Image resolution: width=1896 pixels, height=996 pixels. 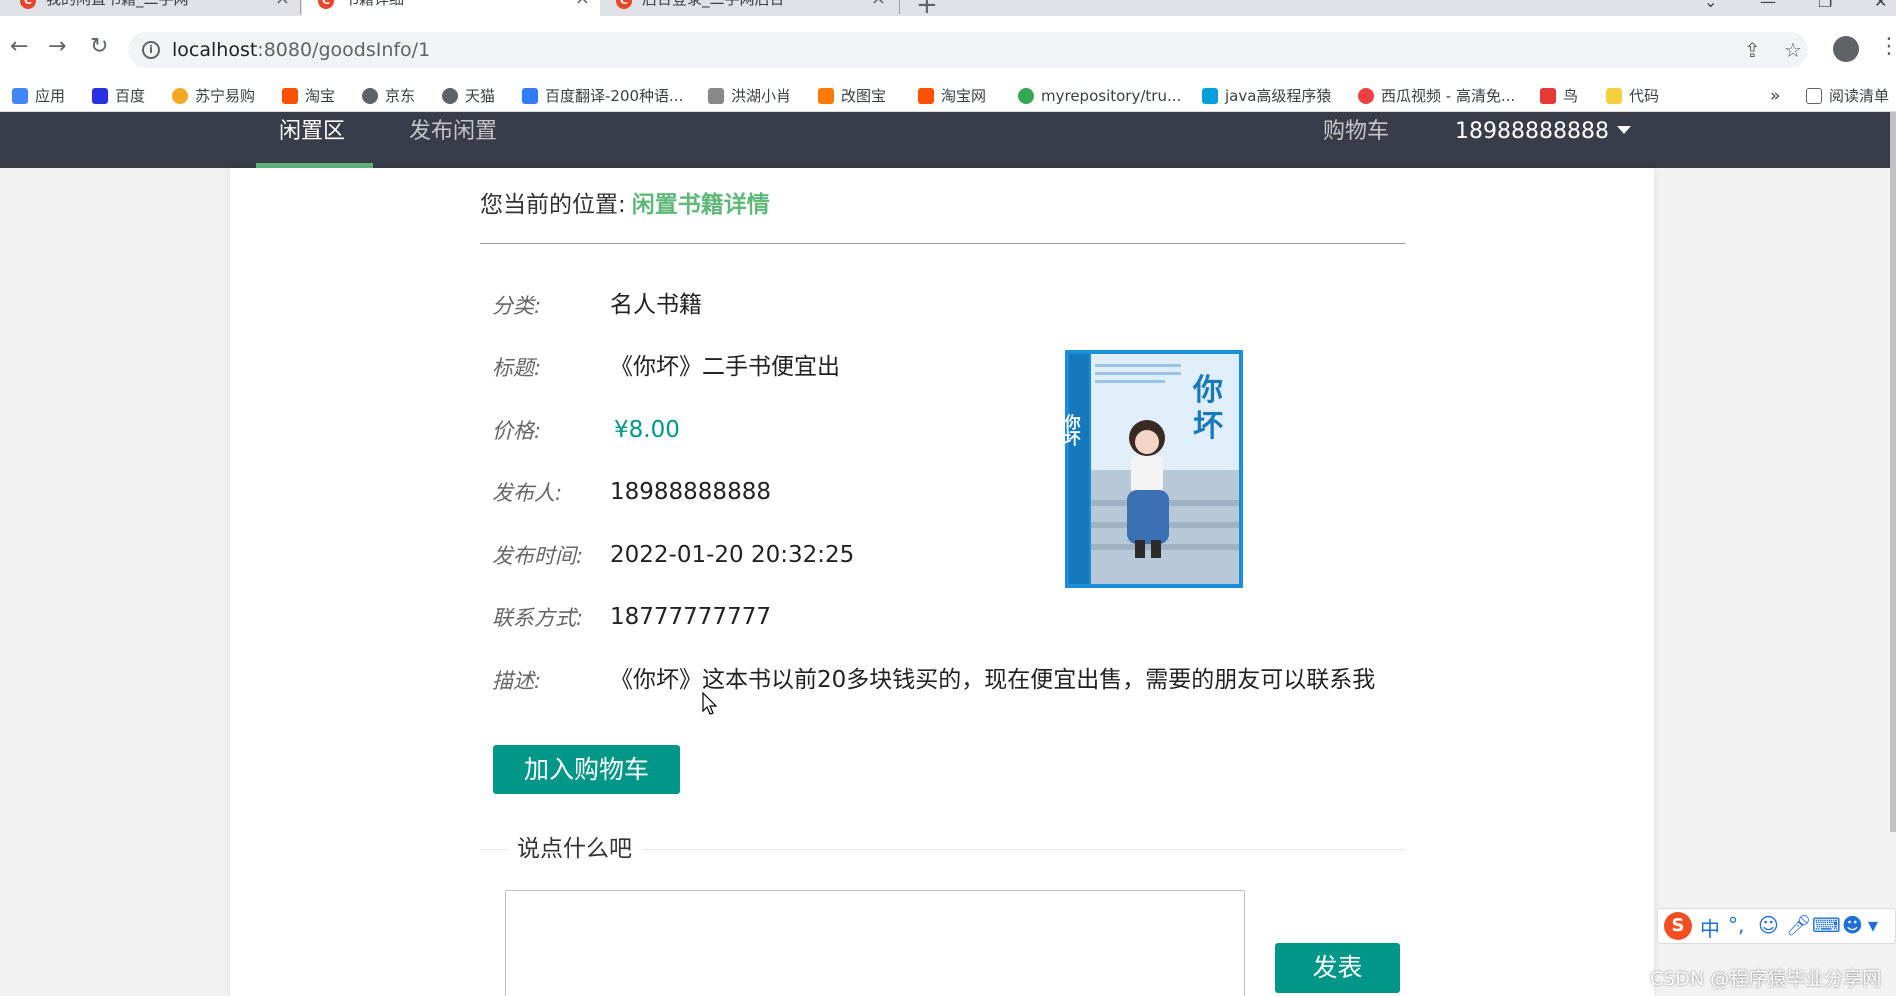 I want to click on publisher-value: 18988888888, so click(x=690, y=492).